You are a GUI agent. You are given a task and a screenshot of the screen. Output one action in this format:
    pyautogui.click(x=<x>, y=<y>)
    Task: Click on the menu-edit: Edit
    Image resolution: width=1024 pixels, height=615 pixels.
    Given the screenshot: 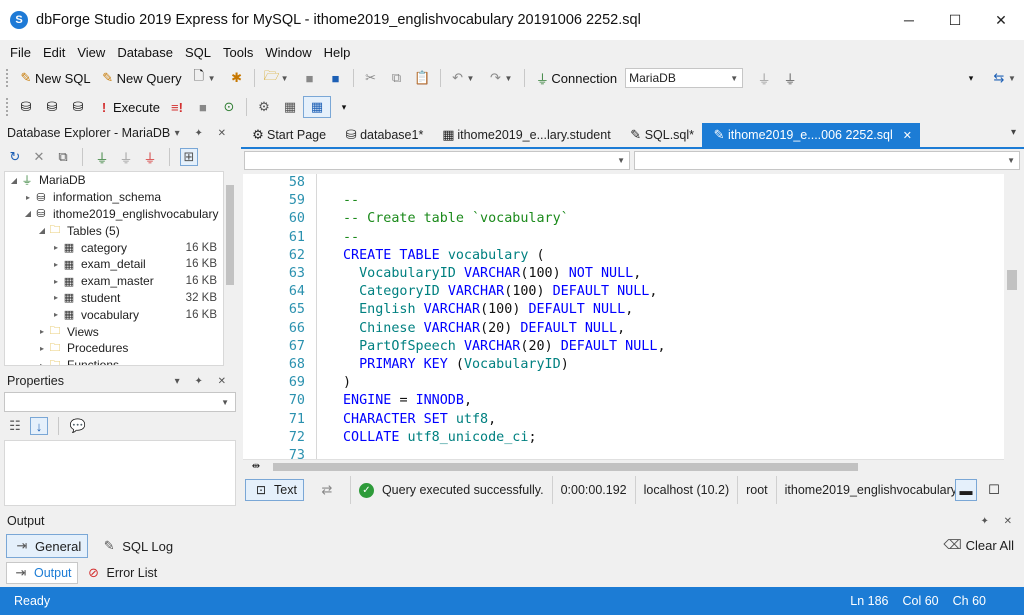 What is the action you would take?
    pyautogui.click(x=54, y=52)
    